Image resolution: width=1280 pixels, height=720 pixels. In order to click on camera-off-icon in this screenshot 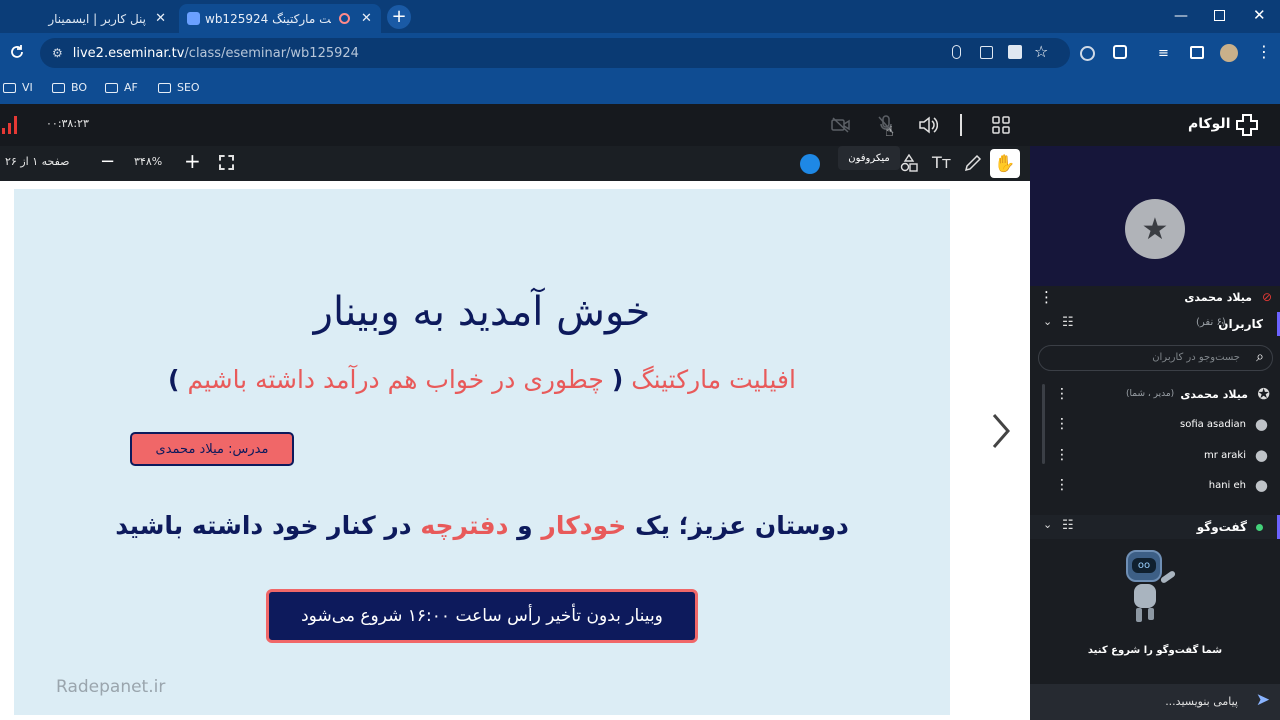, I will do `click(841, 125)`.